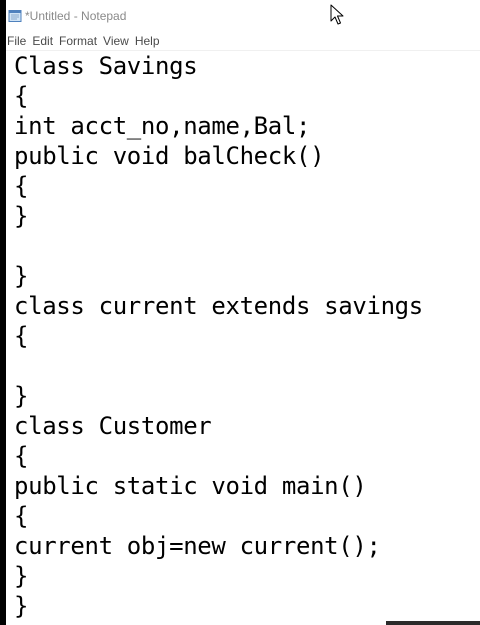 This screenshot has width=480, height=625. I want to click on code-line: public static void main(), so click(190, 486).